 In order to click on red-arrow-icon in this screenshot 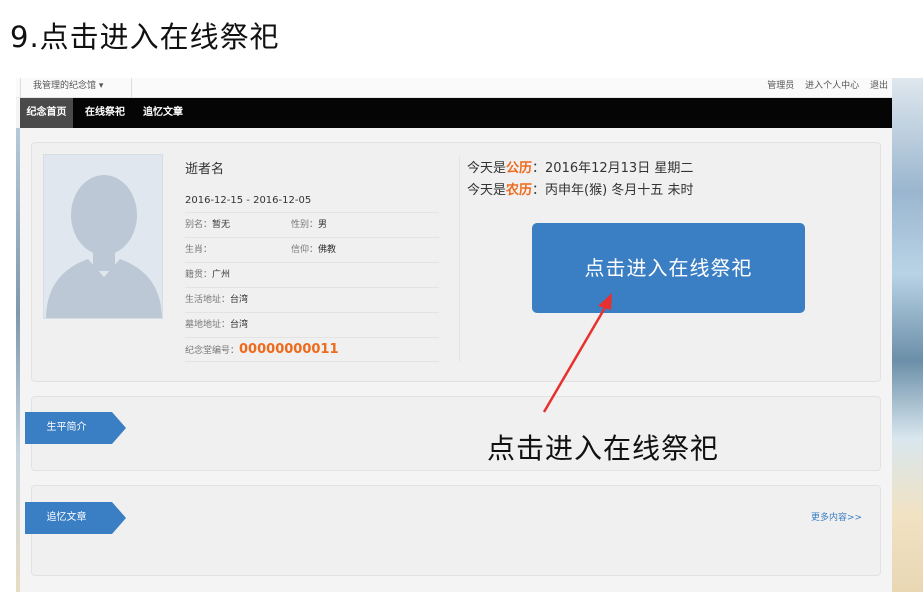, I will do `click(577, 353)`.